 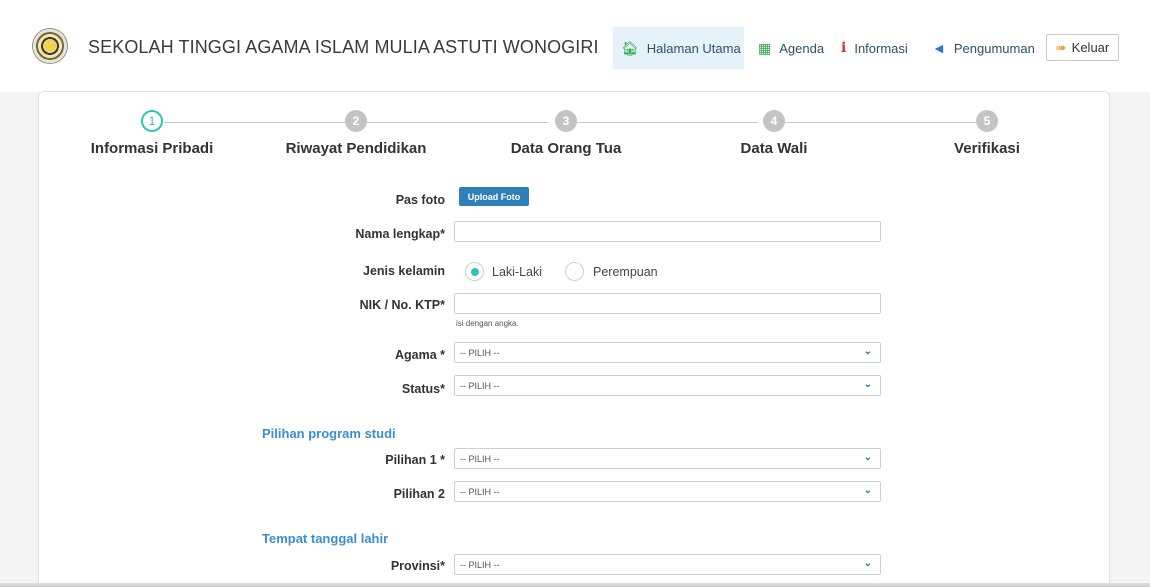 I want to click on home-icon: 🏠︎, so click(x=630, y=48).